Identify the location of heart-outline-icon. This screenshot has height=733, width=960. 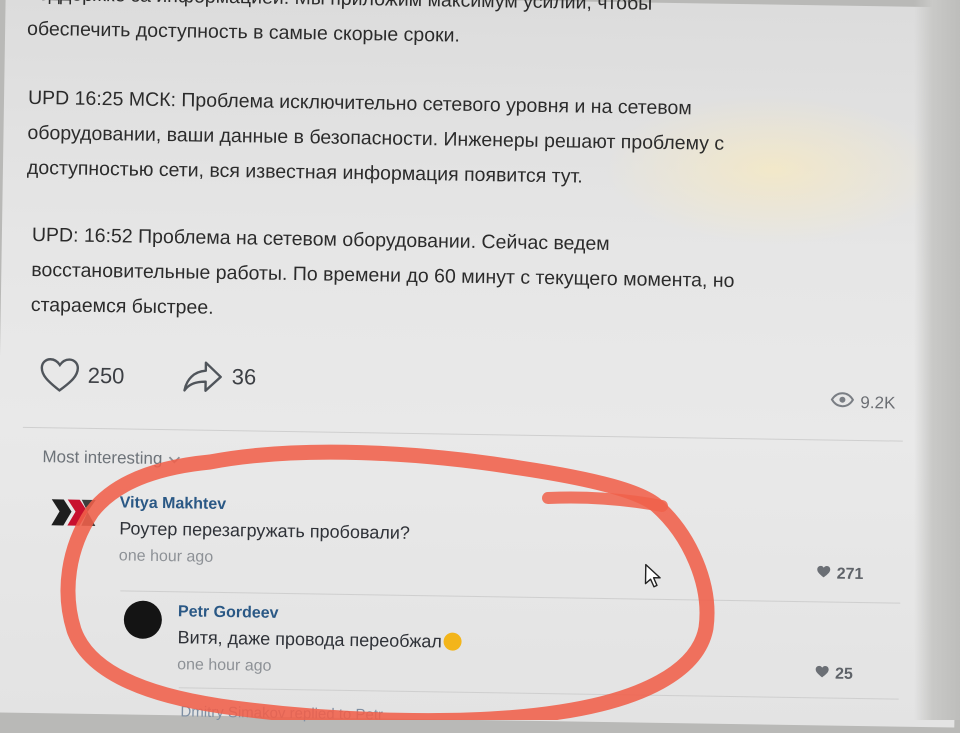
(59, 375).